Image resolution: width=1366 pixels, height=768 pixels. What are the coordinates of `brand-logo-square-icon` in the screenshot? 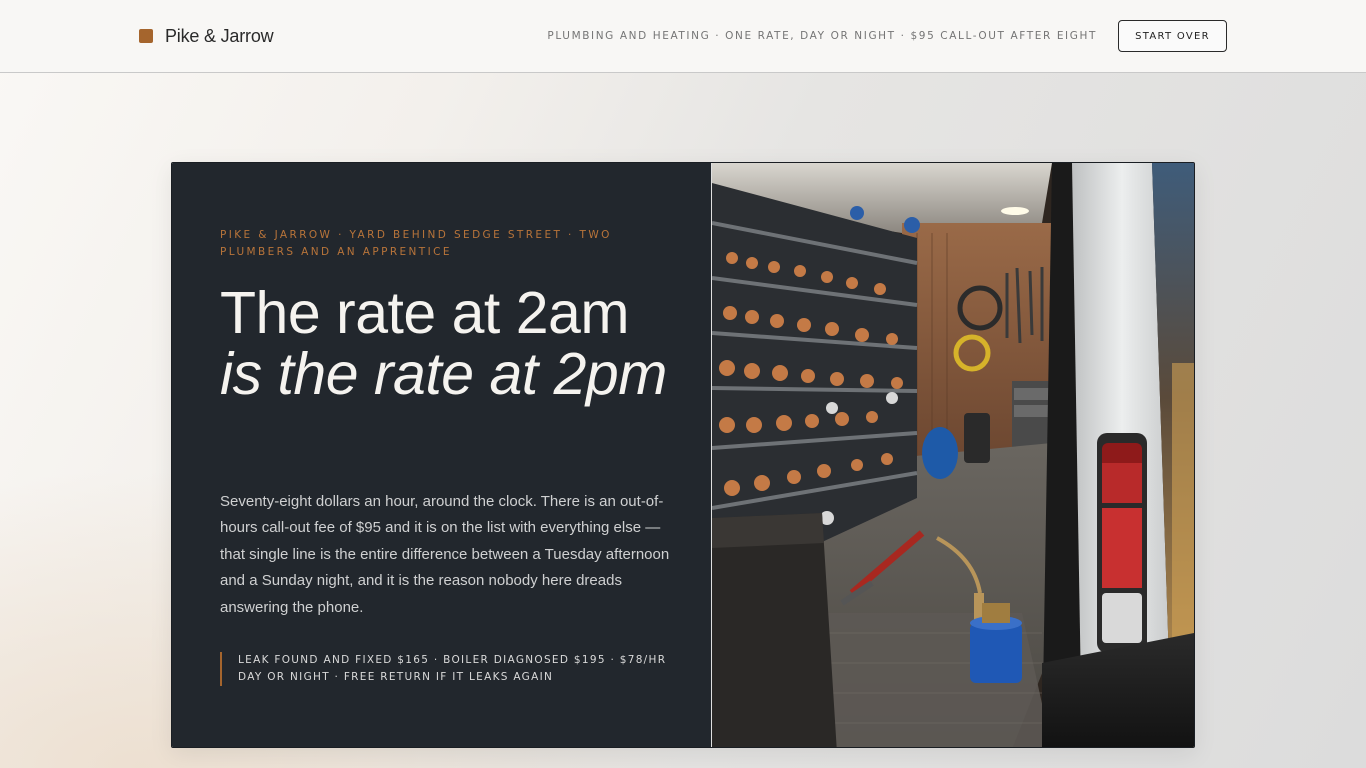 It's located at (146, 36).